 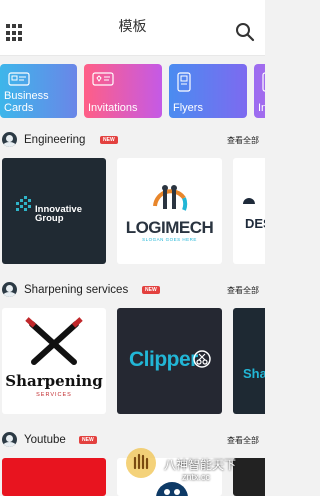 I want to click on invitation-card-icon, so click(x=103, y=79).